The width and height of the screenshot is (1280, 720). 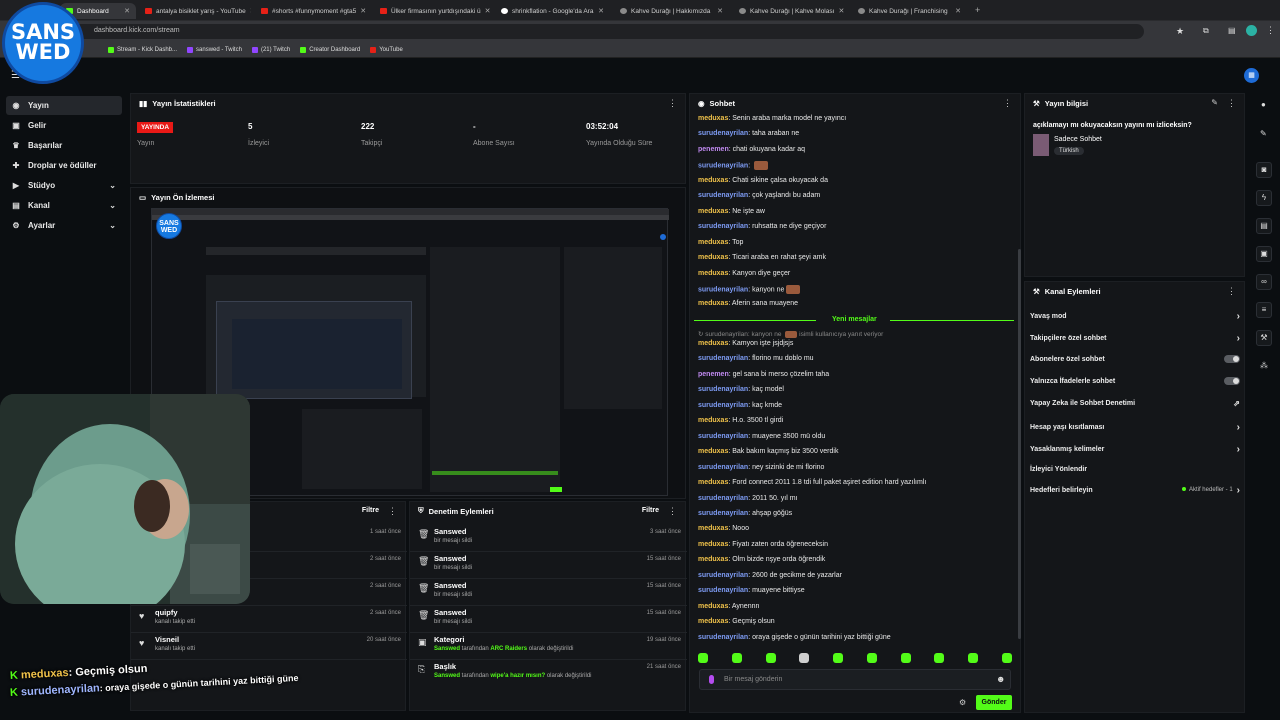 What do you see at coordinates (1264, 198) in the screenshot?
I see `bolt-icon: ϟ` at bounding box center [1264, 198].